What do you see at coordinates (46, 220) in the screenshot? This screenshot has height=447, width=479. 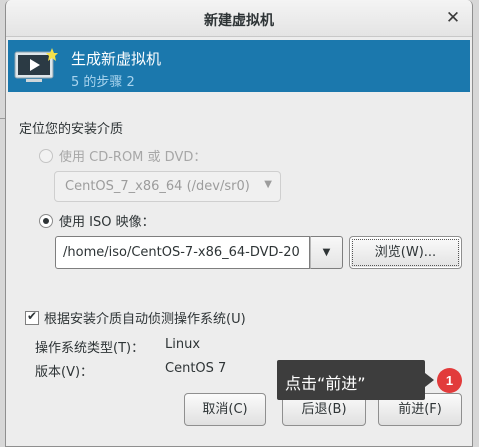 I see `iso-radio` at bounding box center [46, 220].